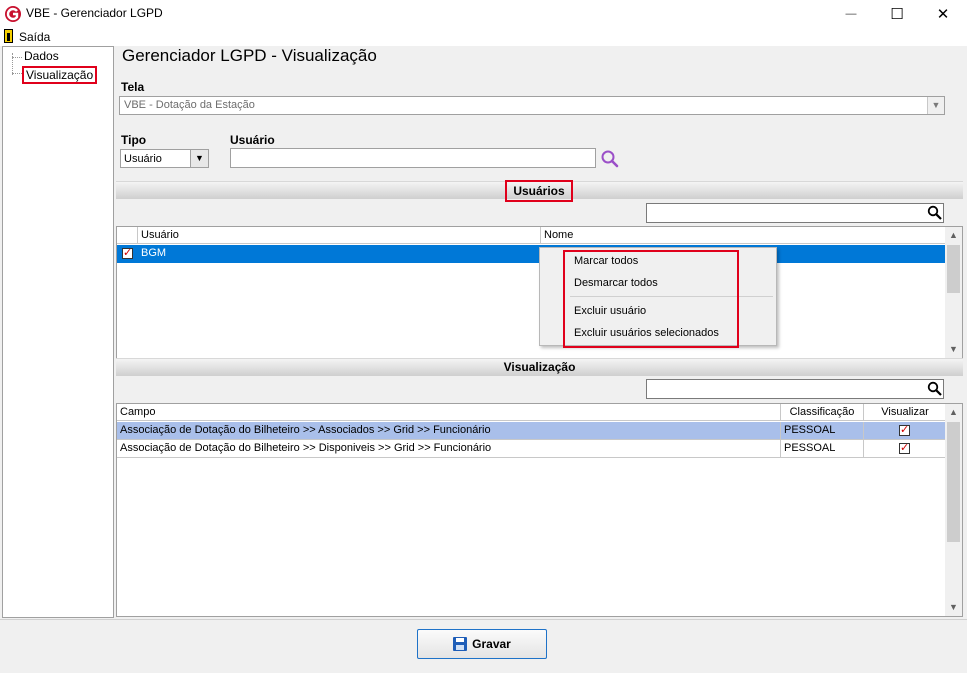 This screenshot has width=967, height=673. Describe the element at coordinates (94, 13) in the screenshot. I see `window-title: VBE - Gerenciador LGPD` at that location.